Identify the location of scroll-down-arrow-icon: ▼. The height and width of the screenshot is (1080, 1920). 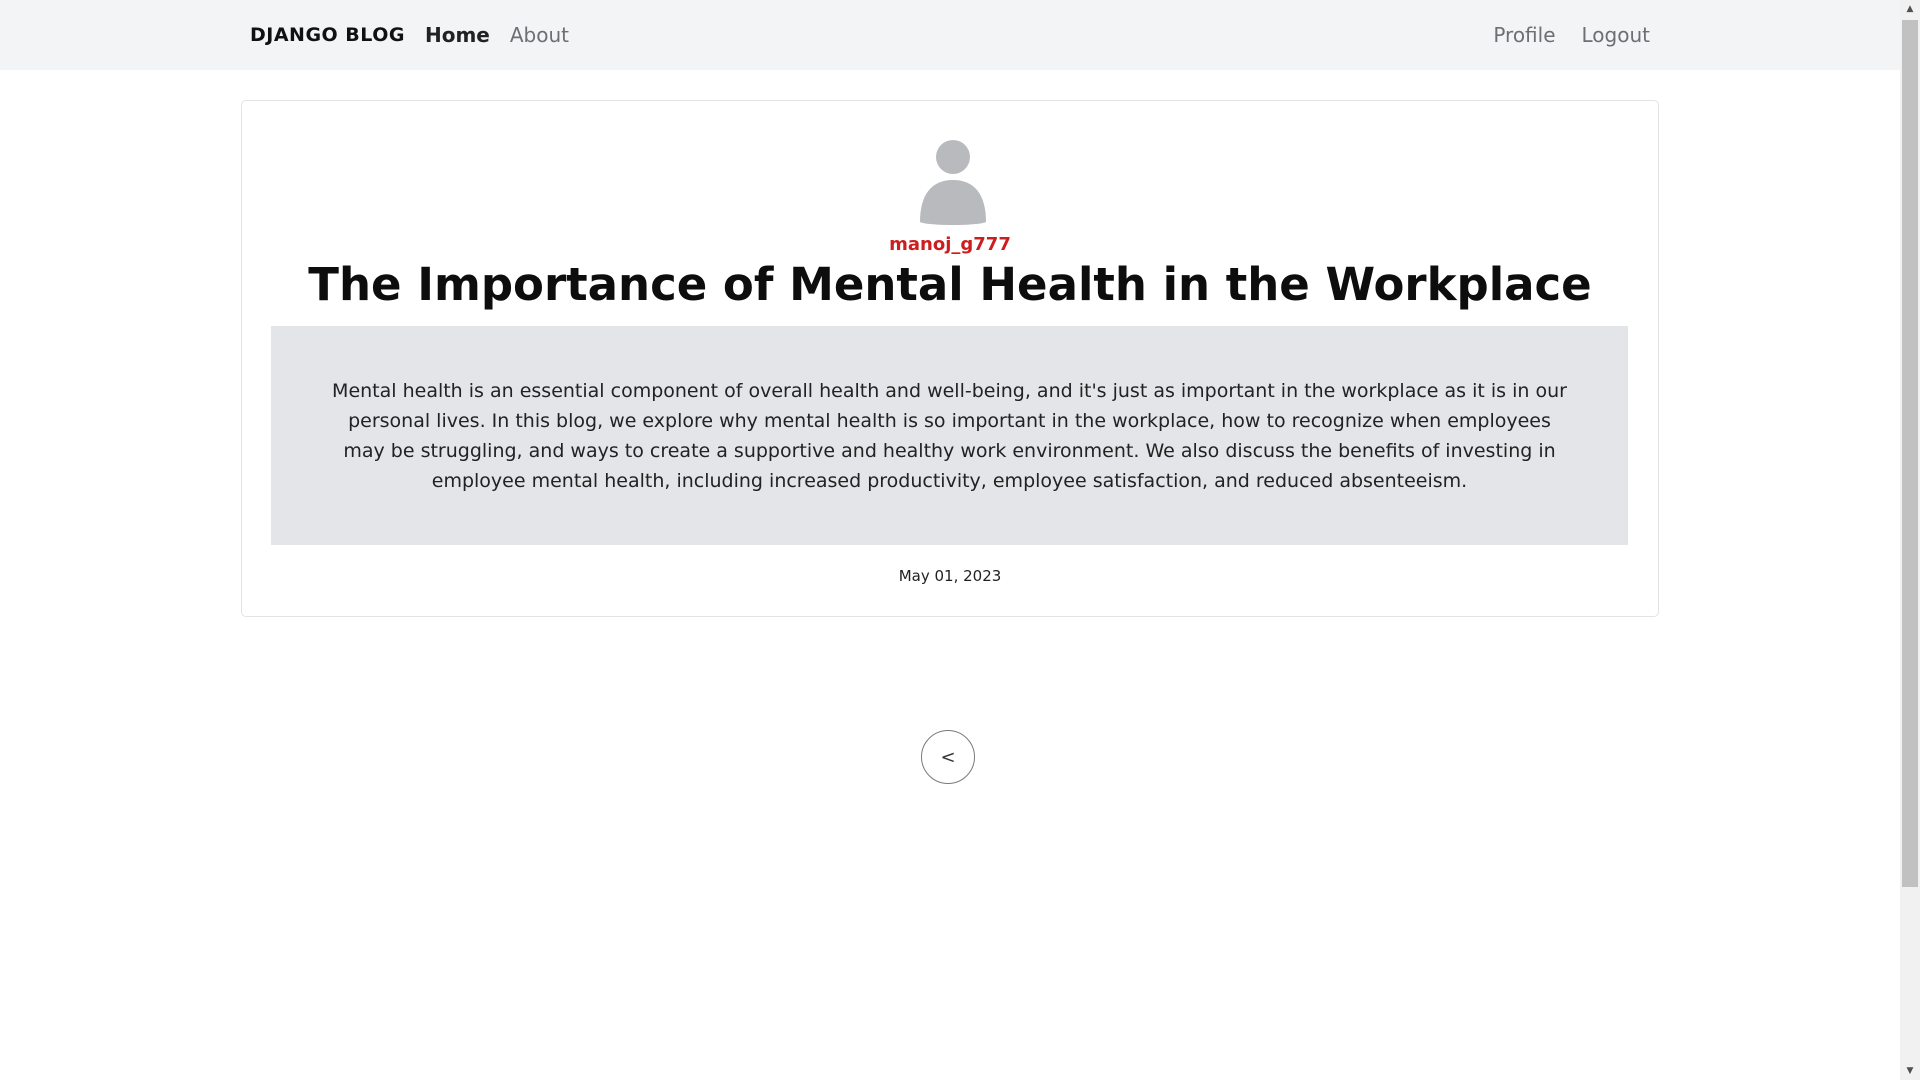
(1910, 1071).